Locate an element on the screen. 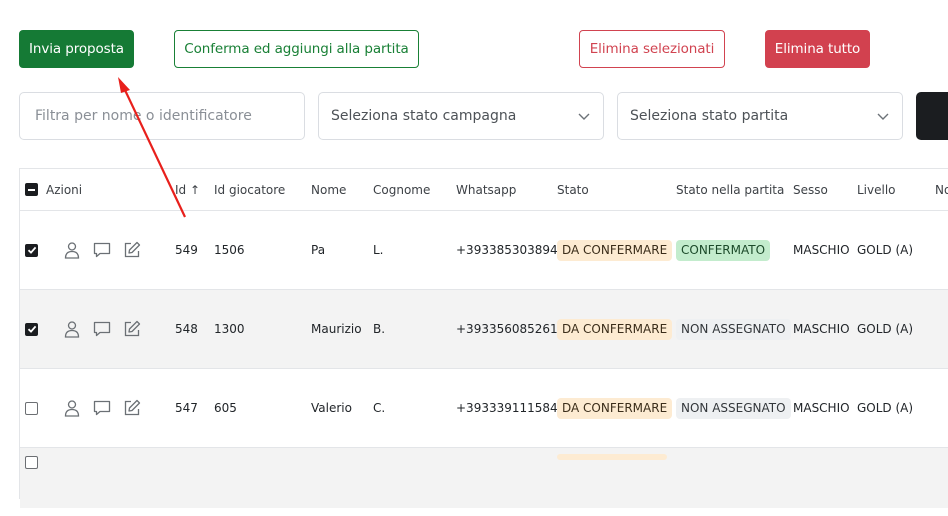 This screenshot has height=516, width=948. cell-name: Maurizio is located at coordinates (336, 329).